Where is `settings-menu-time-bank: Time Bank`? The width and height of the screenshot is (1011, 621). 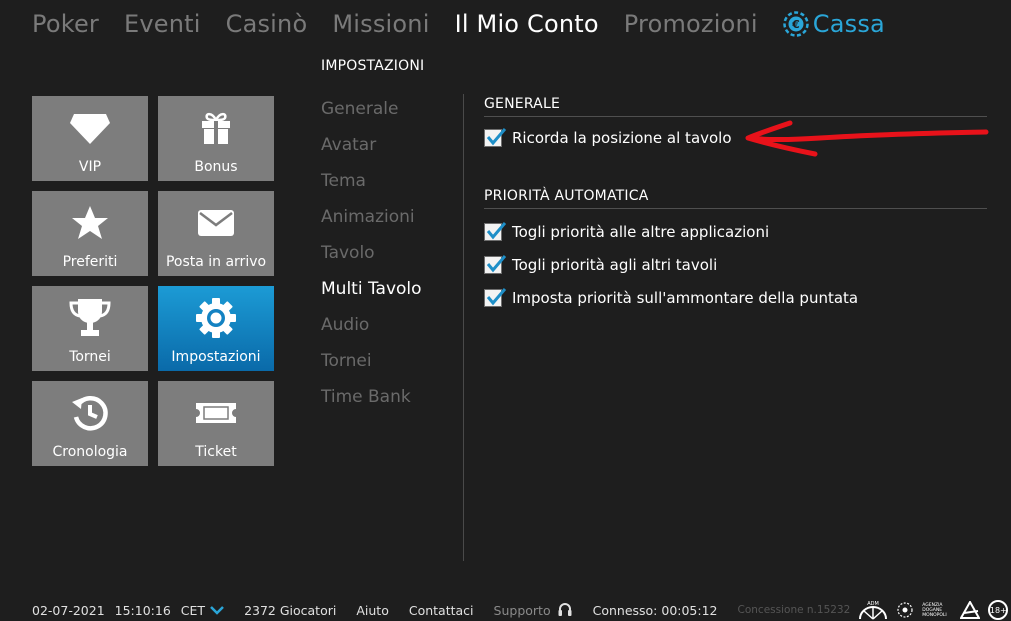 settings-menu-time-bank: Time Bank is located at coordinates (386, 402).